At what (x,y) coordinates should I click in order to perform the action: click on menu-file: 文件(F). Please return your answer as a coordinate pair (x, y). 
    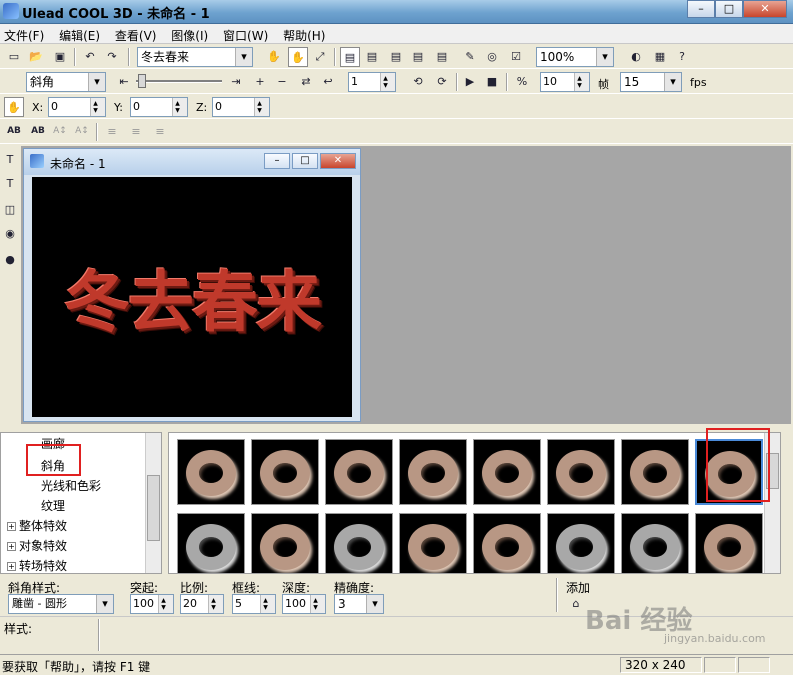
    Looking at the image, I should click on (25, 34).